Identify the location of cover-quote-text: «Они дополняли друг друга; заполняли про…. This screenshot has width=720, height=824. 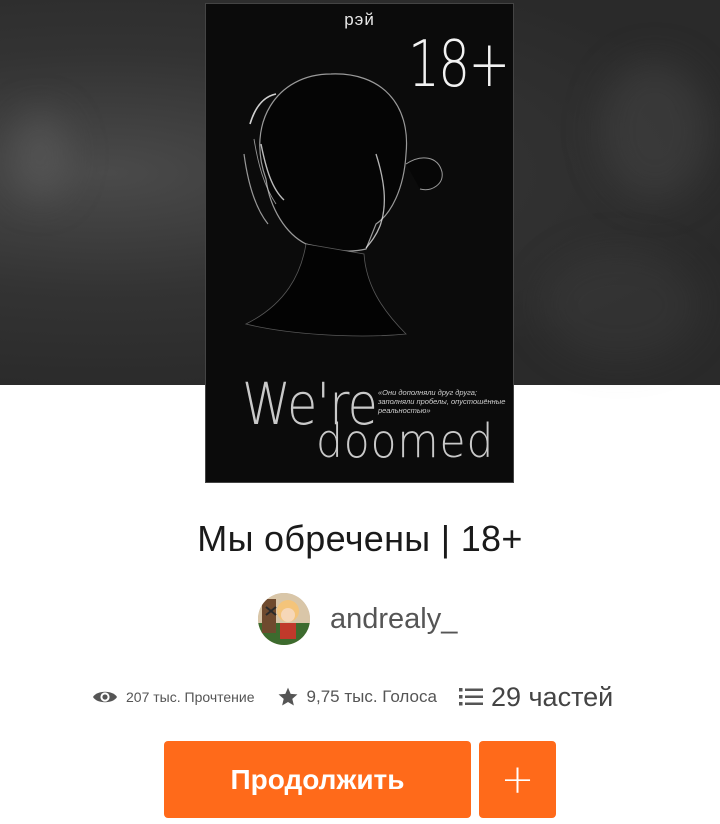
(442, 401).